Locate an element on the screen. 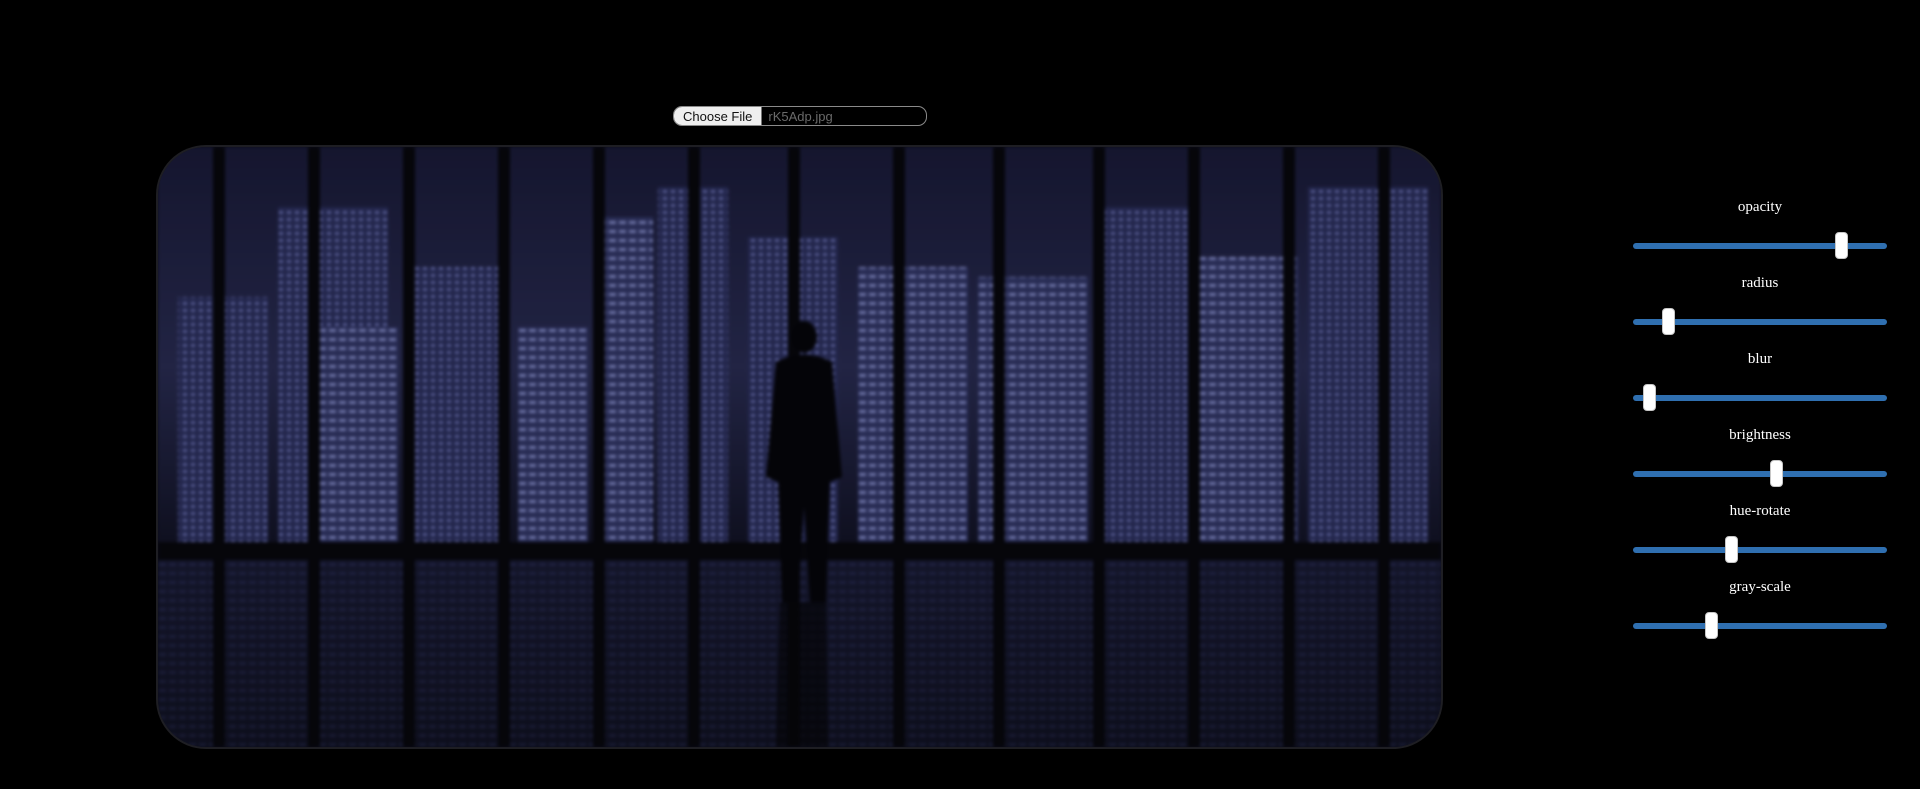 This screenshot has height=789, width=1920. control-hue-rotate: hue-rotate is located at coordinates (1760, 538).